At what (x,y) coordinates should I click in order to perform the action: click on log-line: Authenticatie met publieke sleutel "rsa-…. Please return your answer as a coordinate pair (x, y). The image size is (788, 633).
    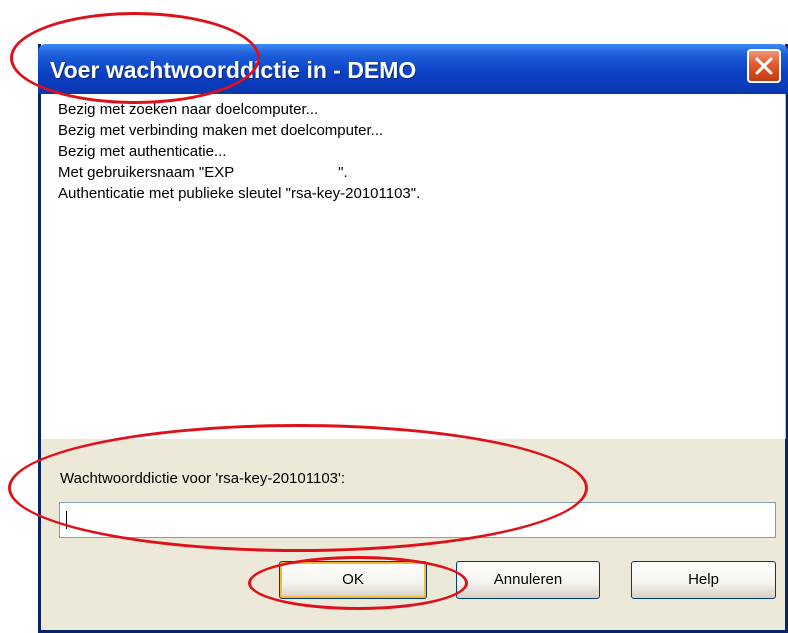
    Looking at the image, I should click on (239, 193).